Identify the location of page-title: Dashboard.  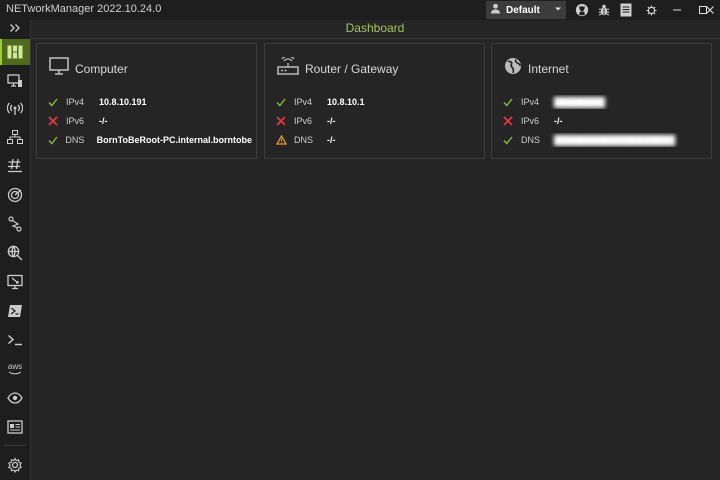
(375, 29).